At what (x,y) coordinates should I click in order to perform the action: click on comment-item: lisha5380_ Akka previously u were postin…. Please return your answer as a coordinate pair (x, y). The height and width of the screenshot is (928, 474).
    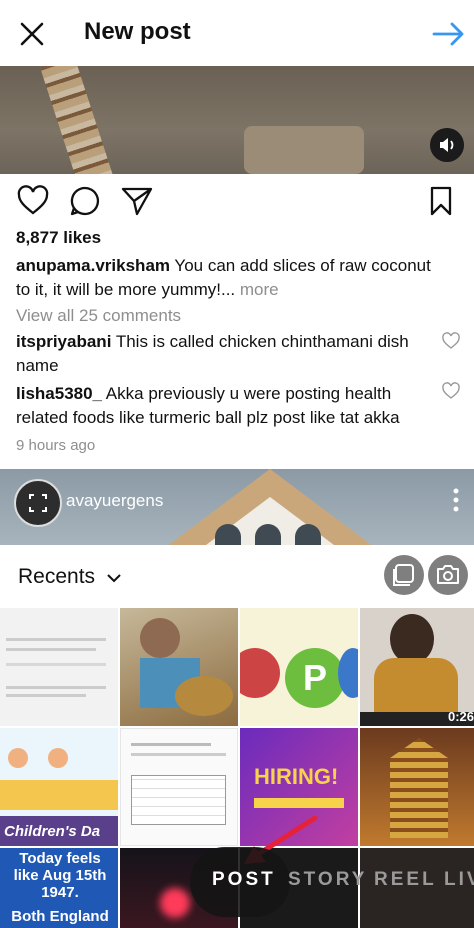
    Looking at the image, I should click on (226, 406).